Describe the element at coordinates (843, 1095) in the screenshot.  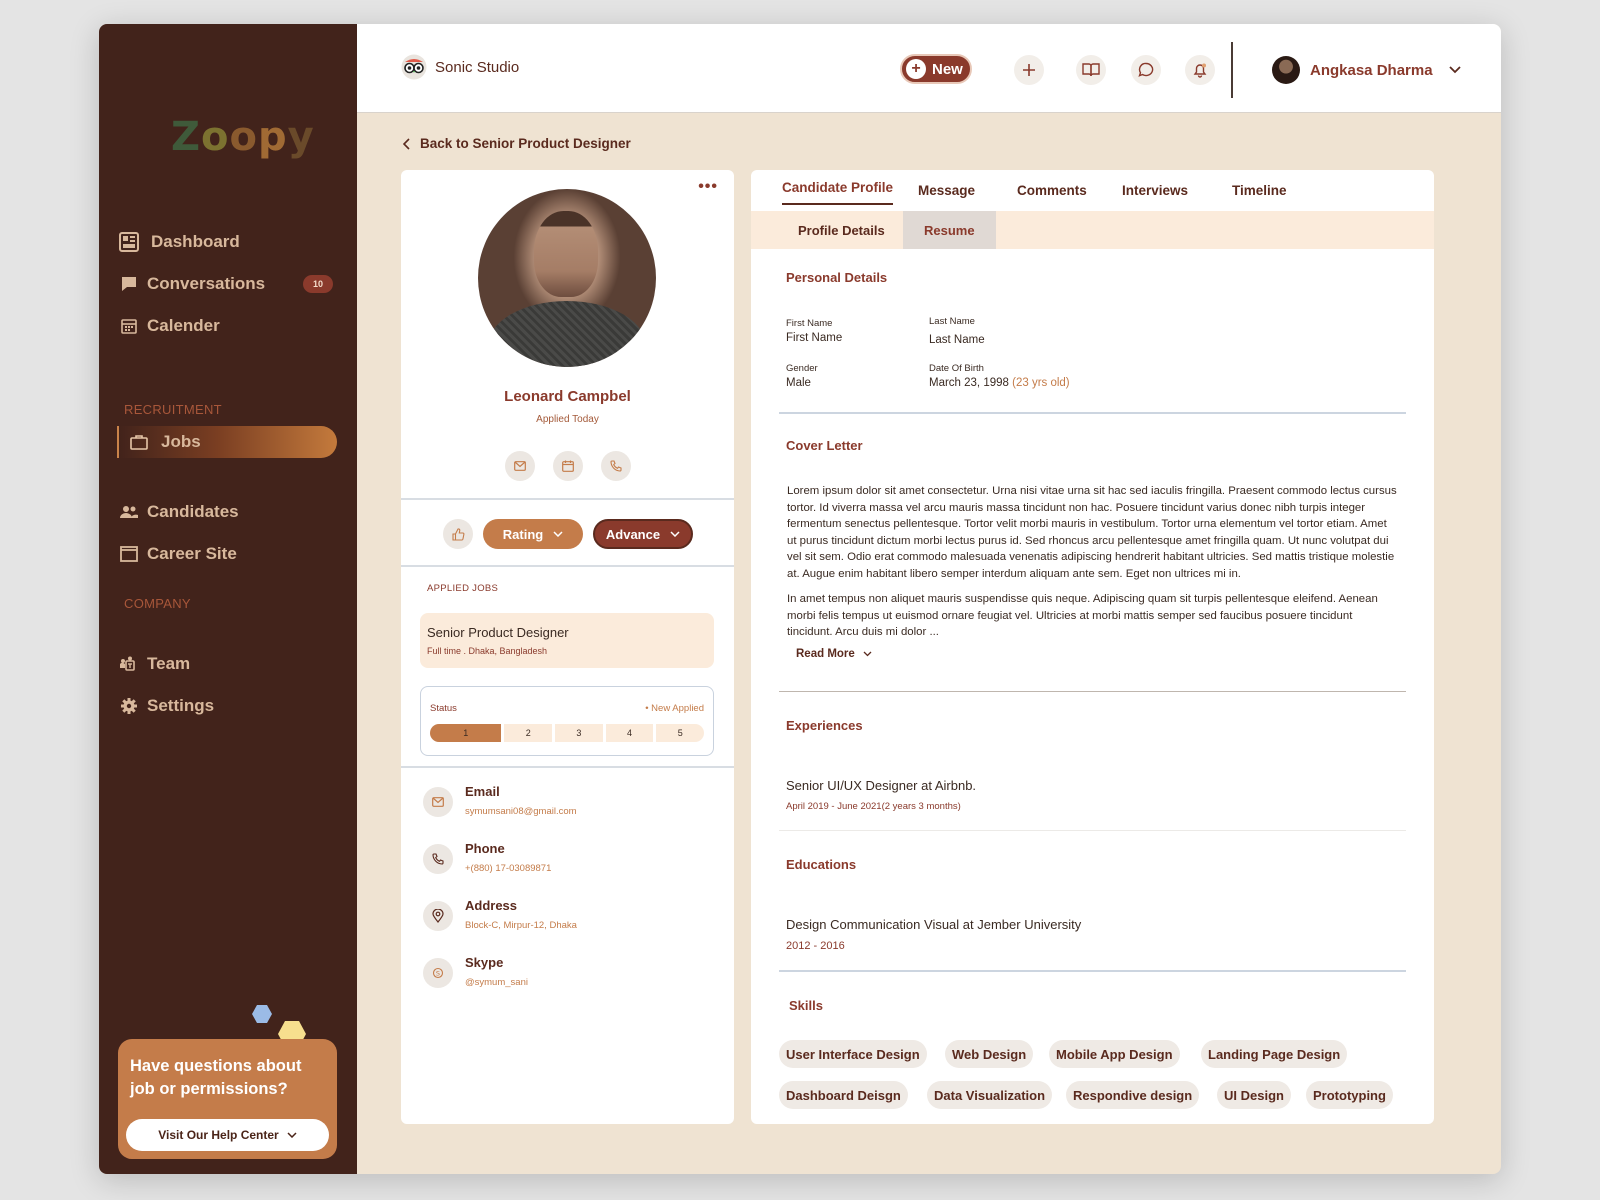
I see `skill-tag: Dashboard Deisgn` at that location.